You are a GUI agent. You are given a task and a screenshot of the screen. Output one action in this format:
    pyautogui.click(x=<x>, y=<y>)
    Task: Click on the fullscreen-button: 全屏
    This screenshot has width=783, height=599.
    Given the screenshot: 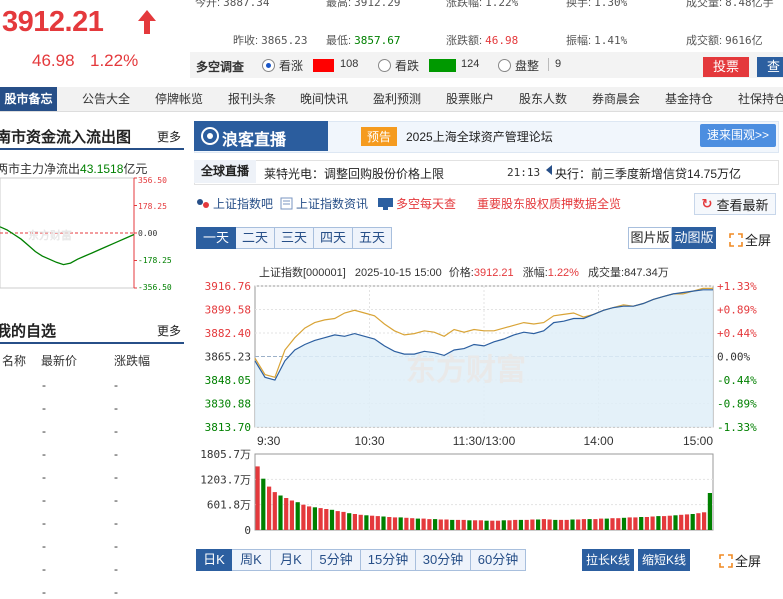 What is the action you would take?
    pyautogui.click(x=750, y=239)
    